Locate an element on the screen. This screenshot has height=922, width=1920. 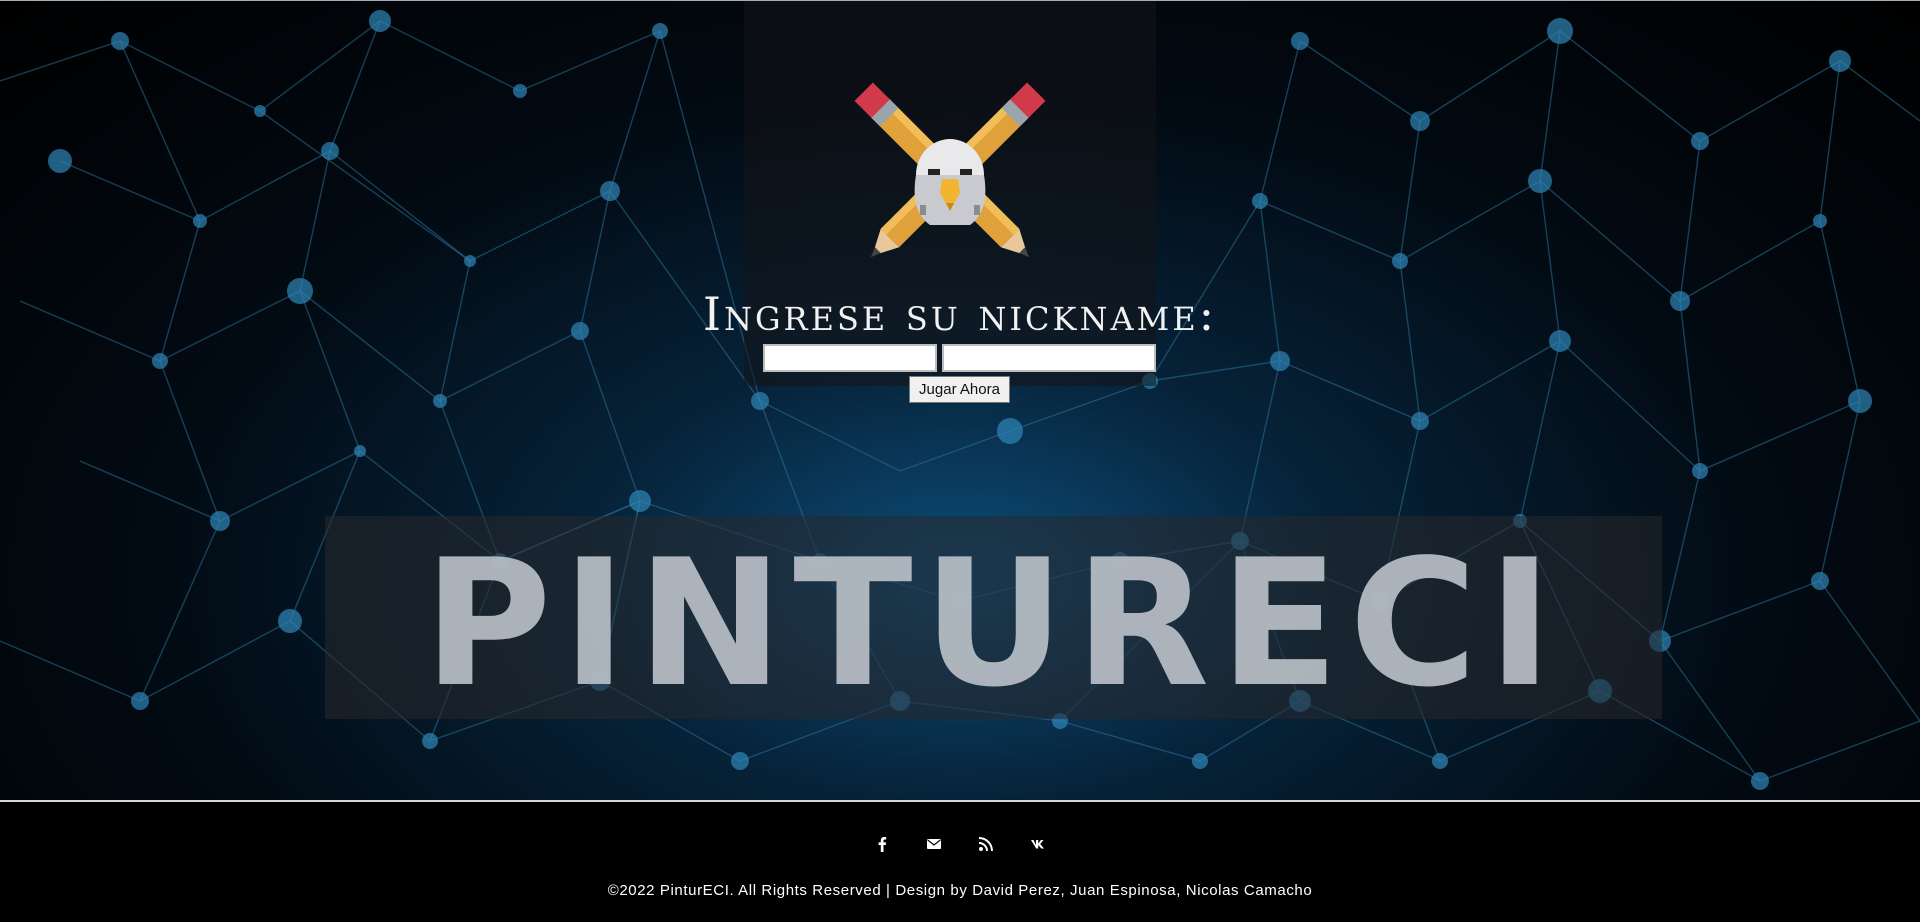
brand-wordmark-text: PINTURECI is located at coordinates (992, 621).